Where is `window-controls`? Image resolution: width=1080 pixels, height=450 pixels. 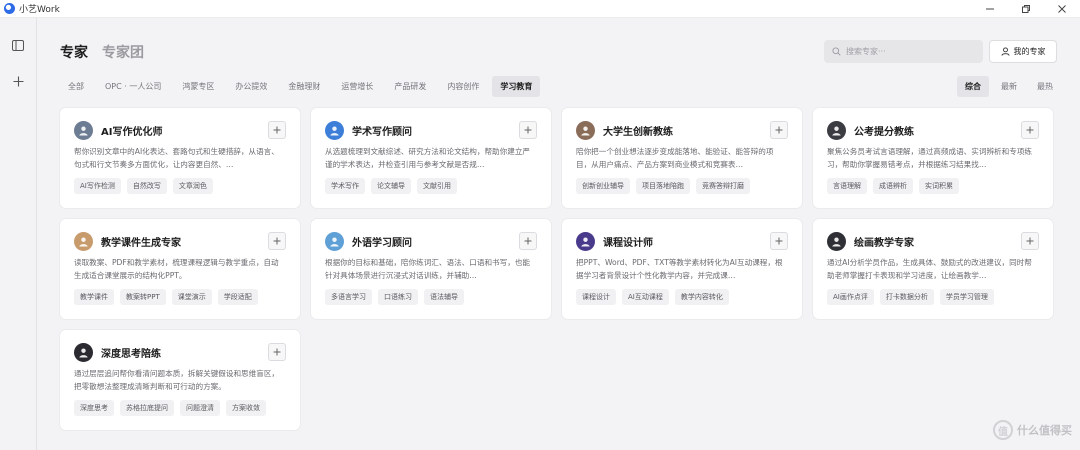 window-controls is located at coordinates (1026, 9).